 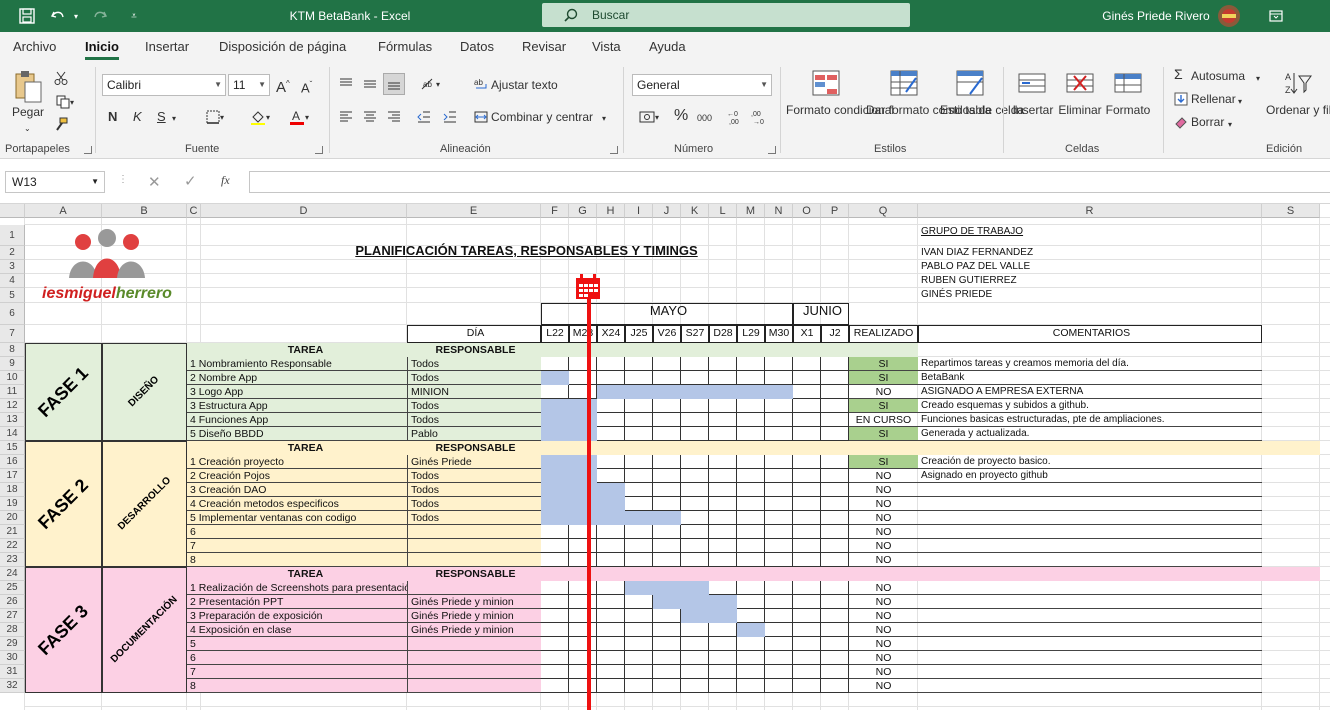 I want to click on phase-label-1: FASE 1, so click(x=63, y=392).